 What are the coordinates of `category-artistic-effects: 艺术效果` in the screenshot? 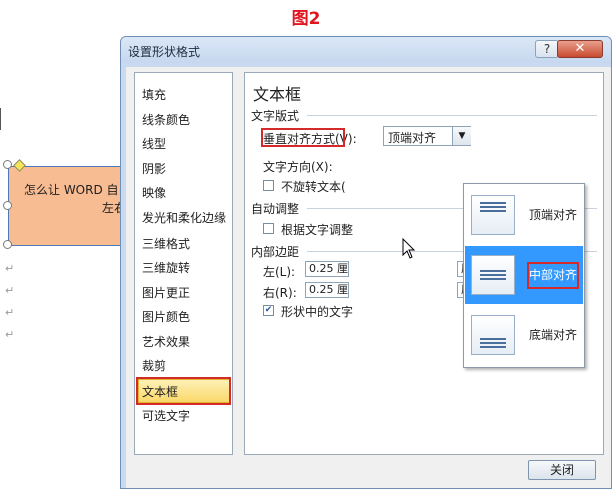 It's located at (166, 341).